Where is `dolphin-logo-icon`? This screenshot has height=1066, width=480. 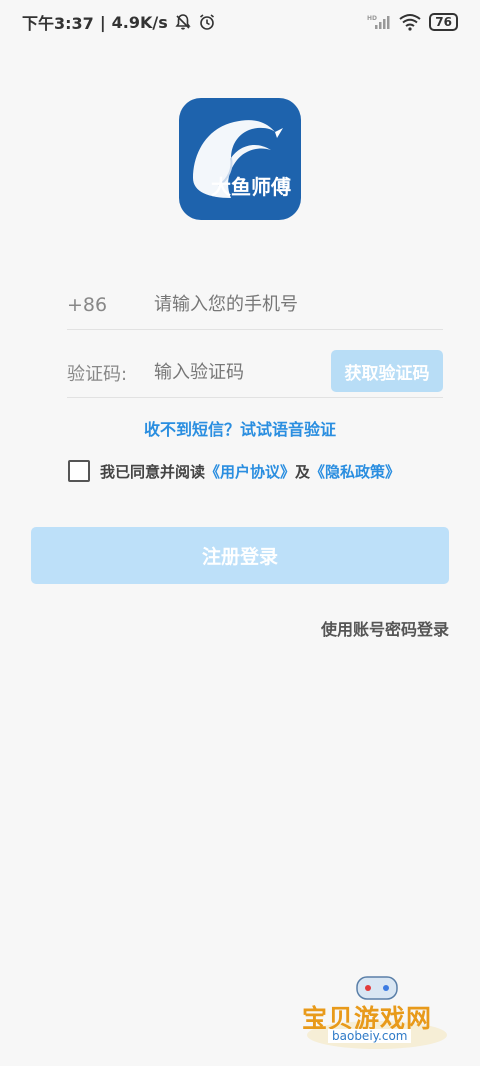 dolphin-logo-icon is located at coordinates (238, 159).